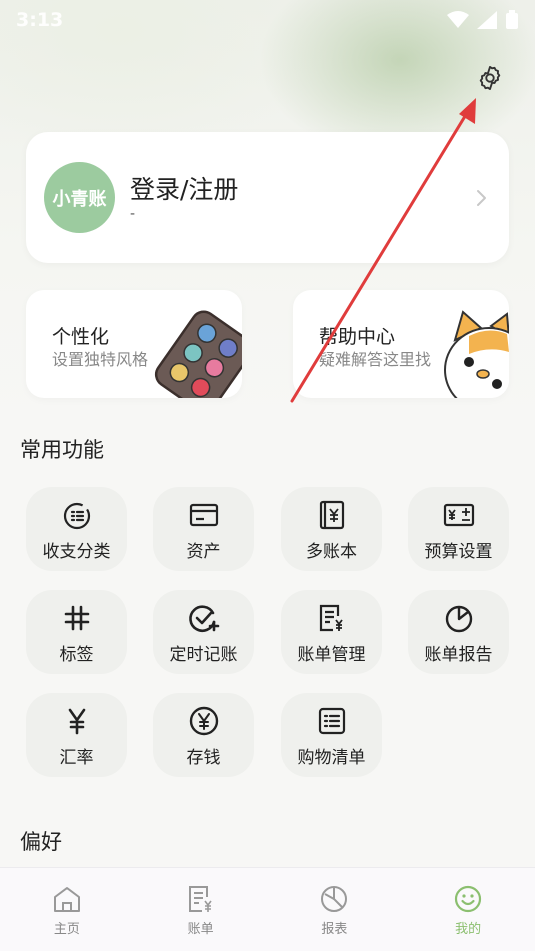 This screenshot has height=951, width=535. I want to click on category-label: 收支分类, so click(76, 551).